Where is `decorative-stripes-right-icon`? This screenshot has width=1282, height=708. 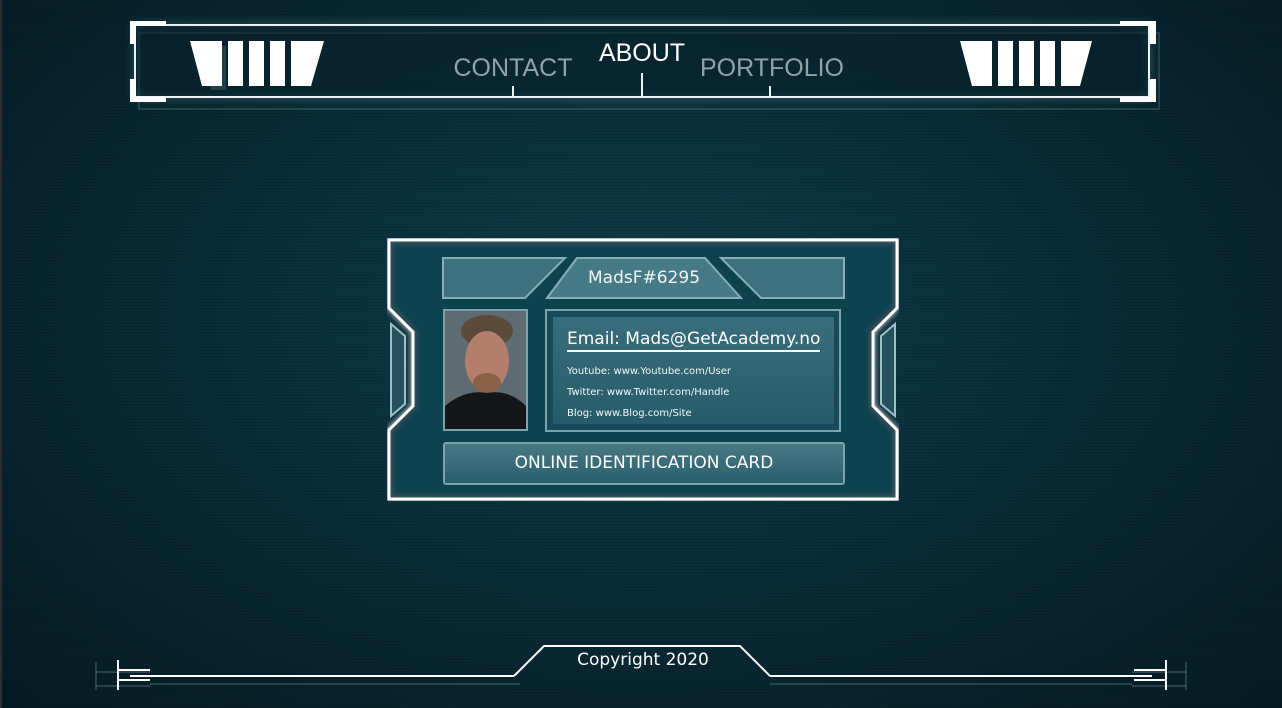
decorative-stripes-right-icon is located at coordinates (1026, 63).